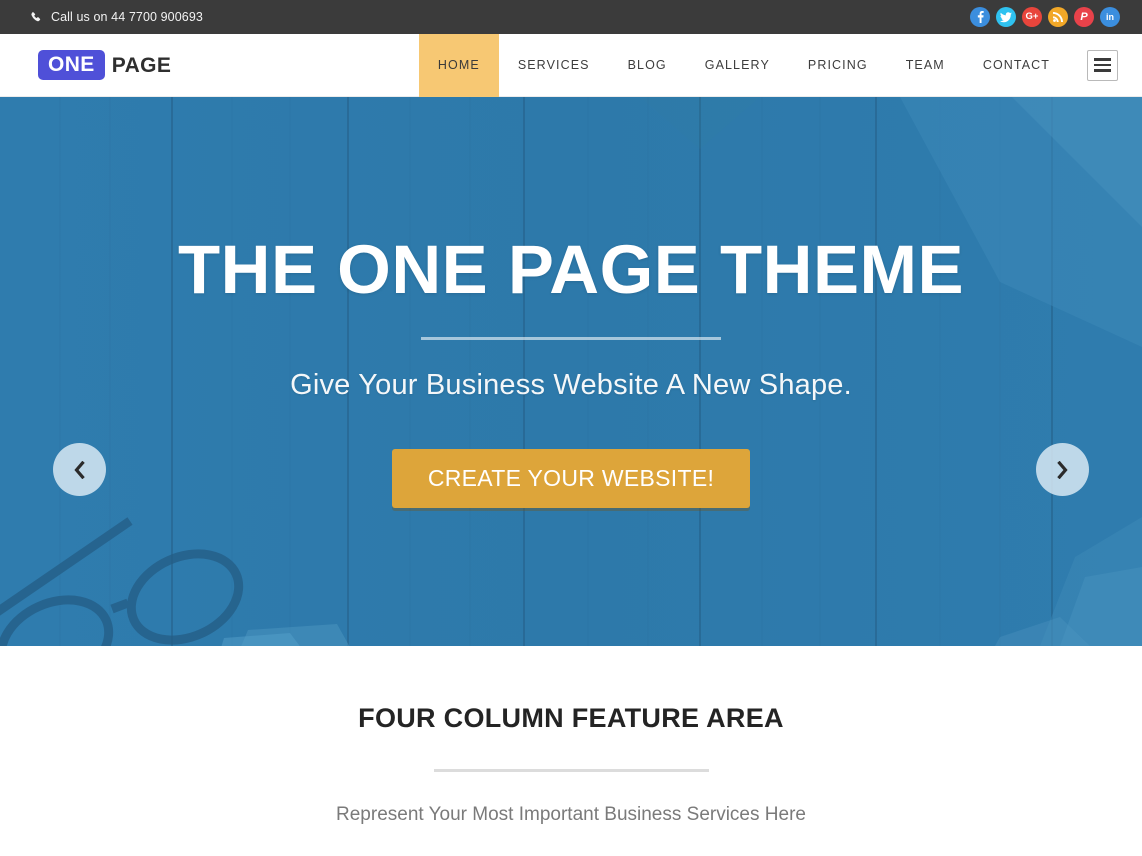  I want to click on social-twitter-icon, so click(1006, 17).